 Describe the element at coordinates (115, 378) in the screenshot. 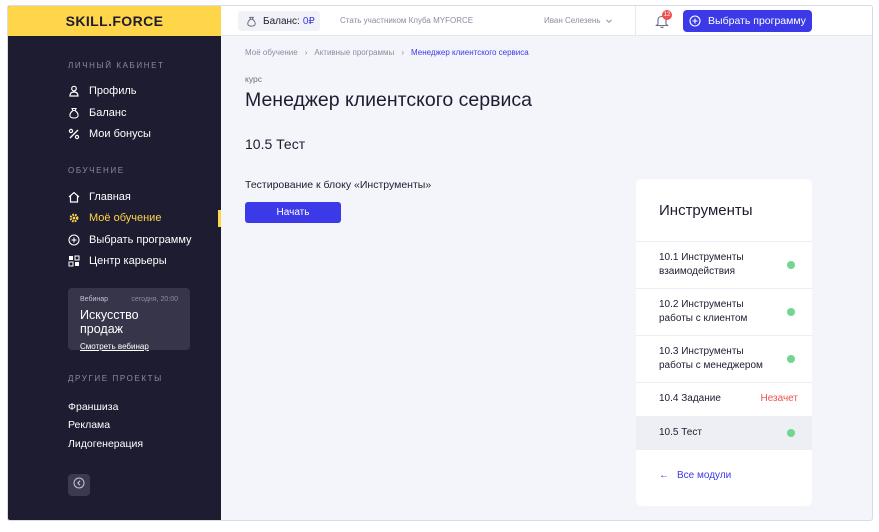

I see `section-title-other: Другие проекты` at that location.